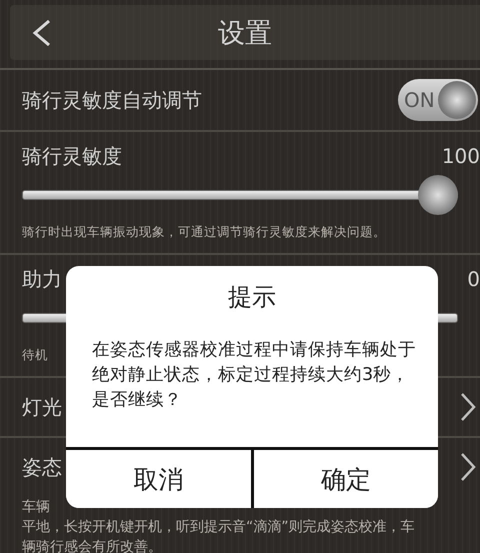 This screenshot has width=480, height=553. What do you see at coordinates (438, 195) in the screenshot?
I see `slider-thumb` at bounding box center [438, 195].